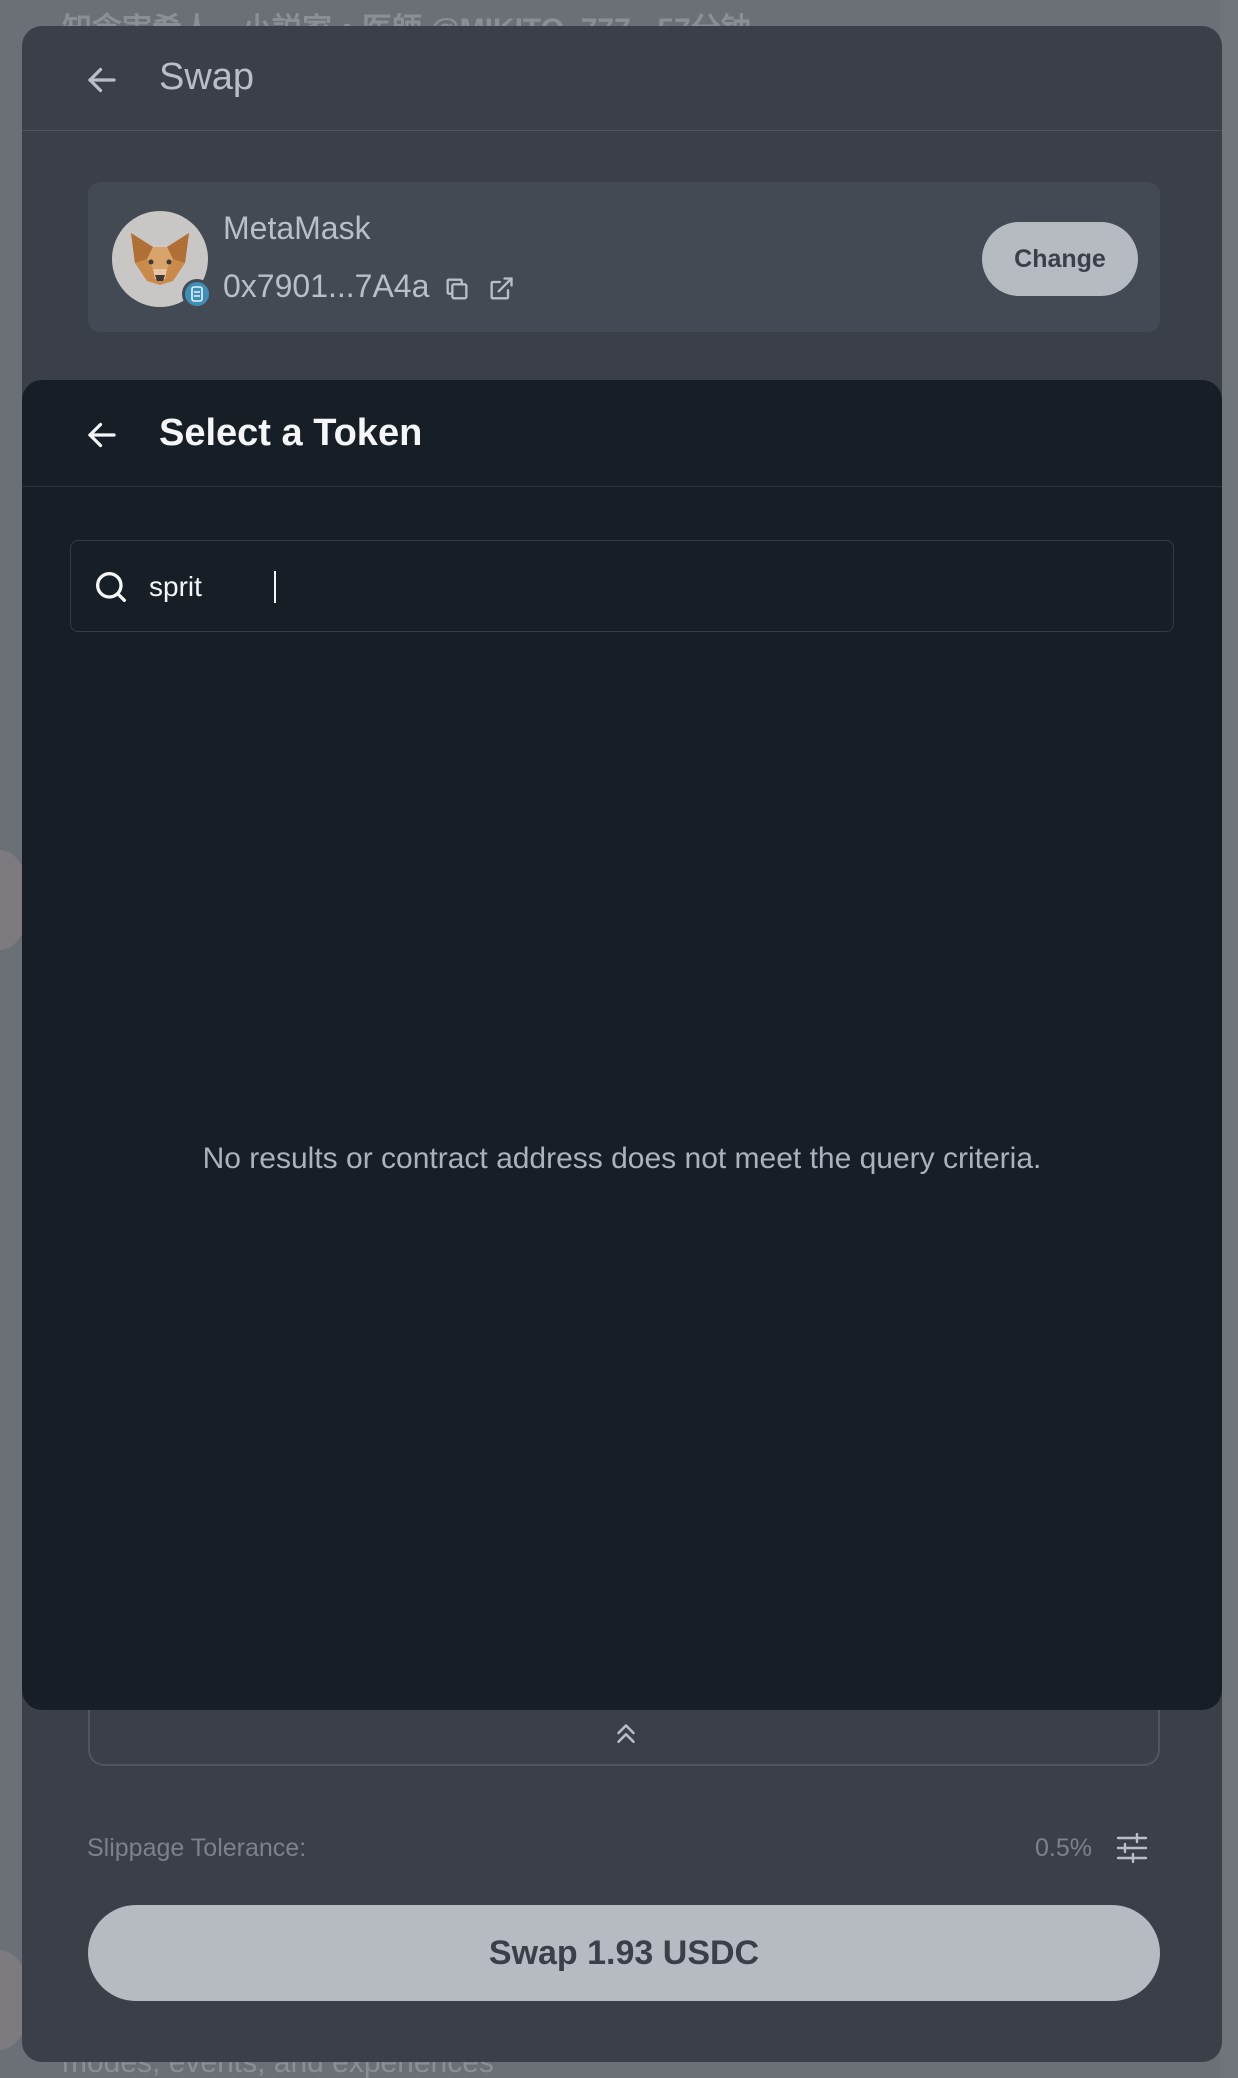  I want to click on background-sidebar, so click(1229, 1039).